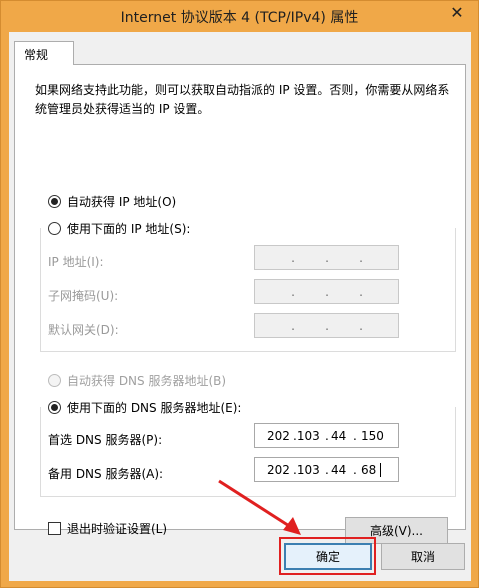 This screenshot has height=588, width=479. What do you see at coordinates (106, 474) in the screenshot?
I see `alternate-dns-label: 备用 DNS 服务器(A):` at bounding box center [106, 474].